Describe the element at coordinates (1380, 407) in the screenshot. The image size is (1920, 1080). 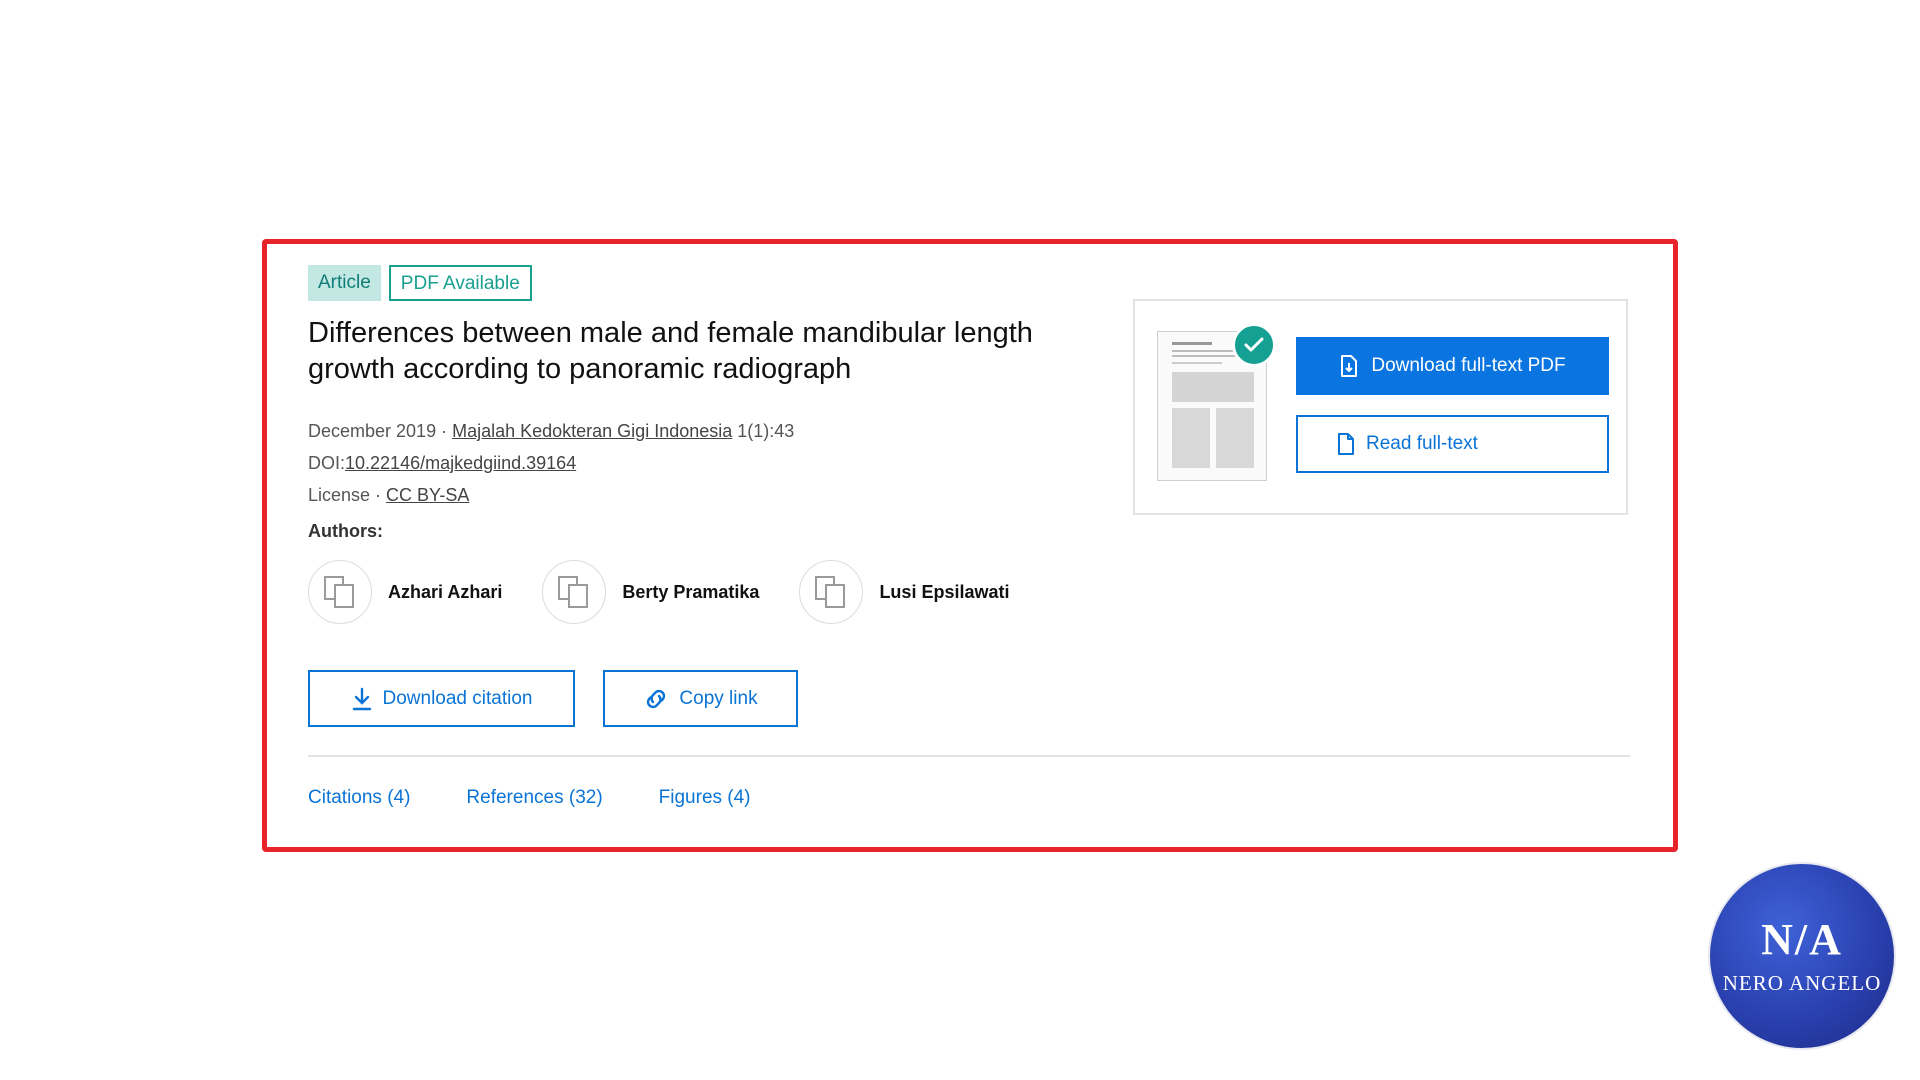
I see `full-text-panel: Download full-text PDF Read full-text` at that location.